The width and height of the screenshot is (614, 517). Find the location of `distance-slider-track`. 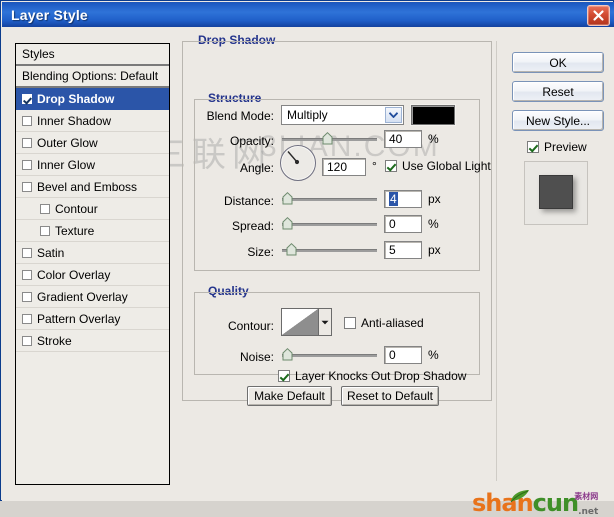

distance-slider-track is located at coordinates (329, 199).